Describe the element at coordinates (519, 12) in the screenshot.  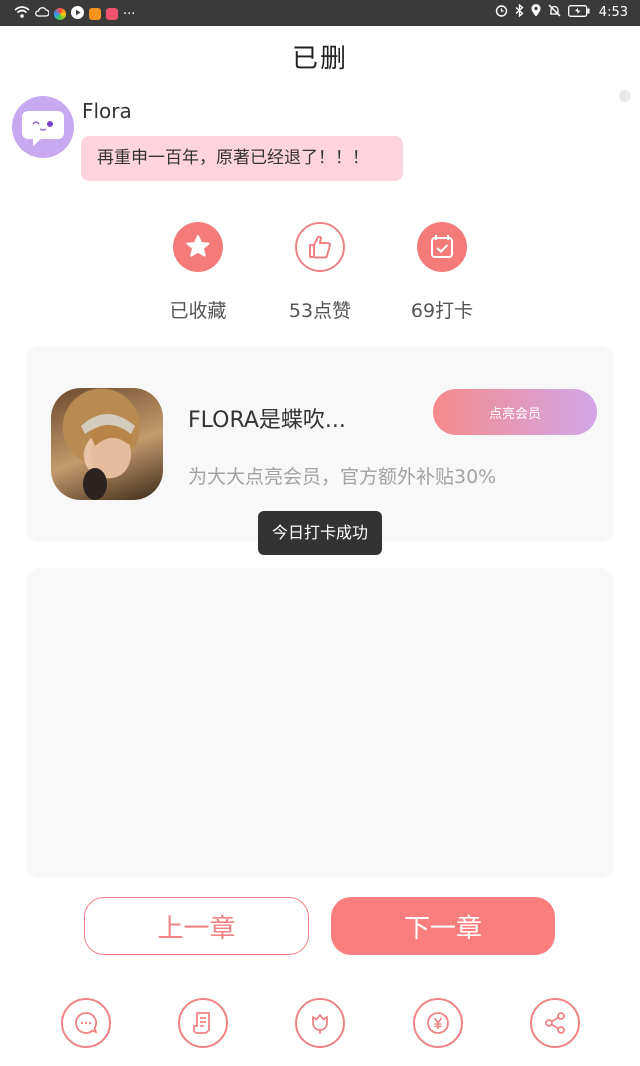
I see `bluetooth-icon` at that location.